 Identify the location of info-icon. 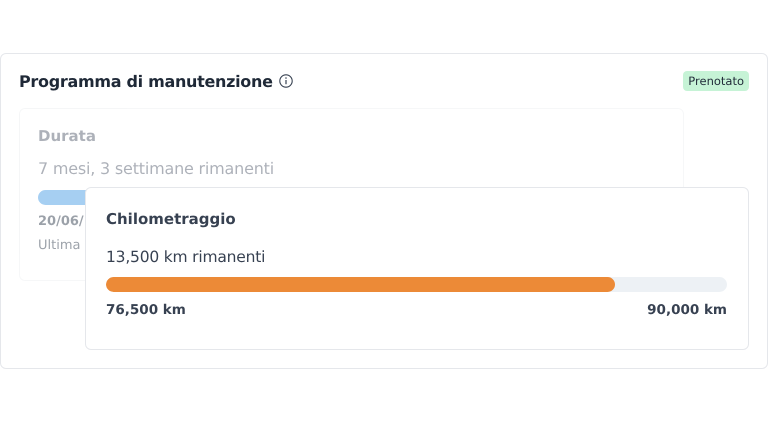
(285, 81).